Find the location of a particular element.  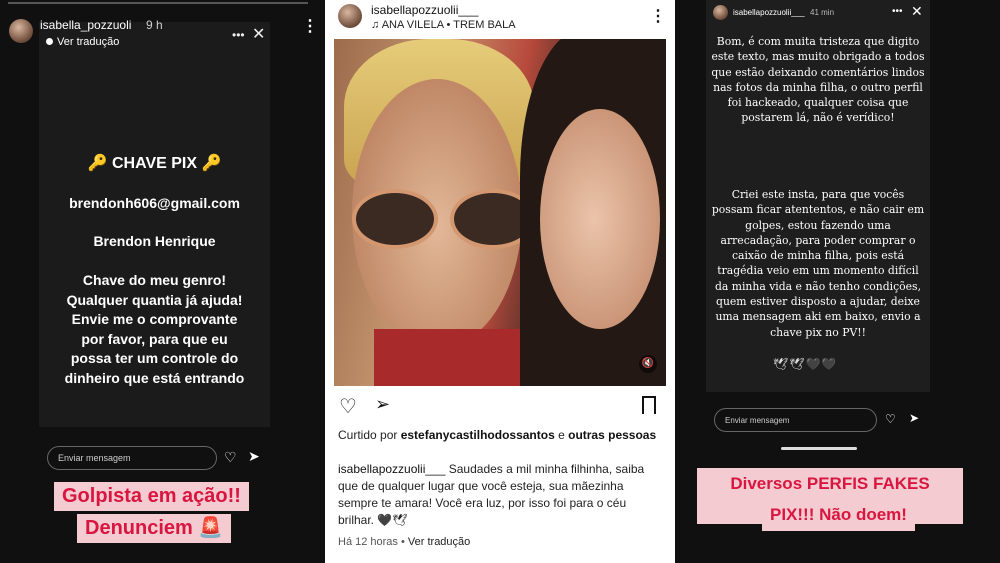

share-icon: ➢ is located at coordinates (382, 404).